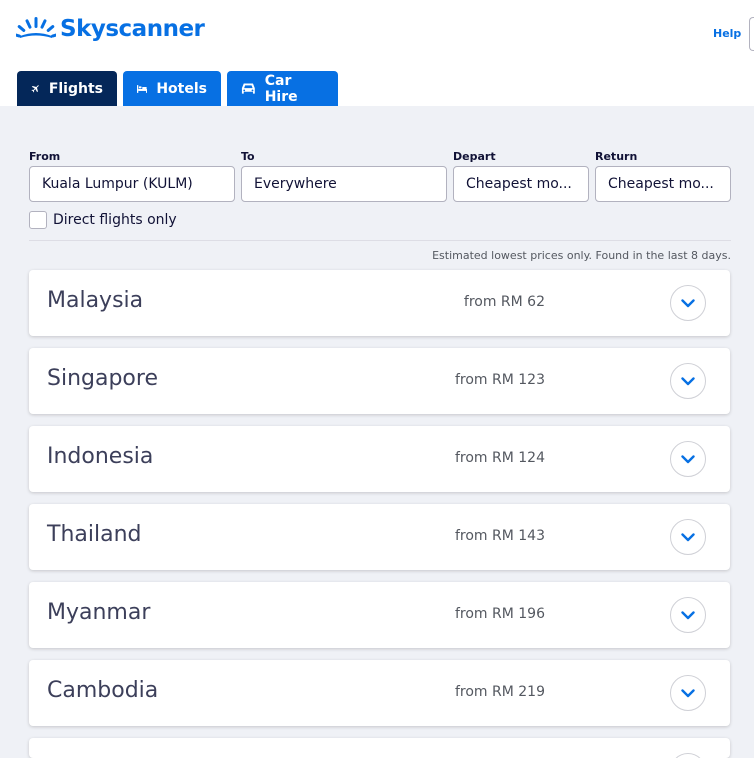  Describe the element at coordinates (379, 537) in the screenshot. I see `list-item: Thailand from RM 143` at that location.